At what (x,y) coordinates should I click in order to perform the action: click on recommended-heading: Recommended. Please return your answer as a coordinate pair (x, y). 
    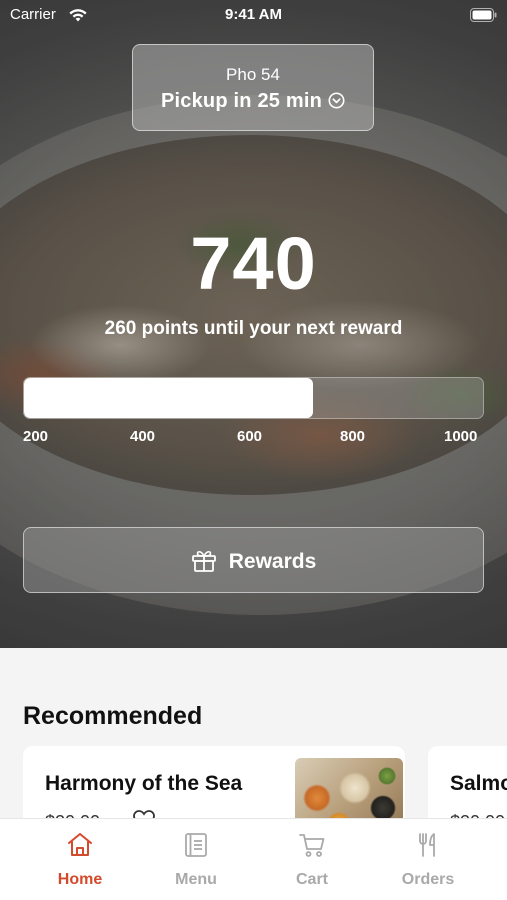
    Looking at the image, I should click on (113, 716).